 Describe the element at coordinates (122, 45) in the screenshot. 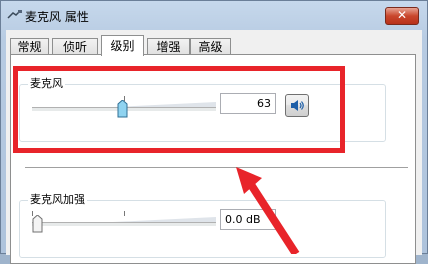

I see `tab-levels: 级别` at that location.